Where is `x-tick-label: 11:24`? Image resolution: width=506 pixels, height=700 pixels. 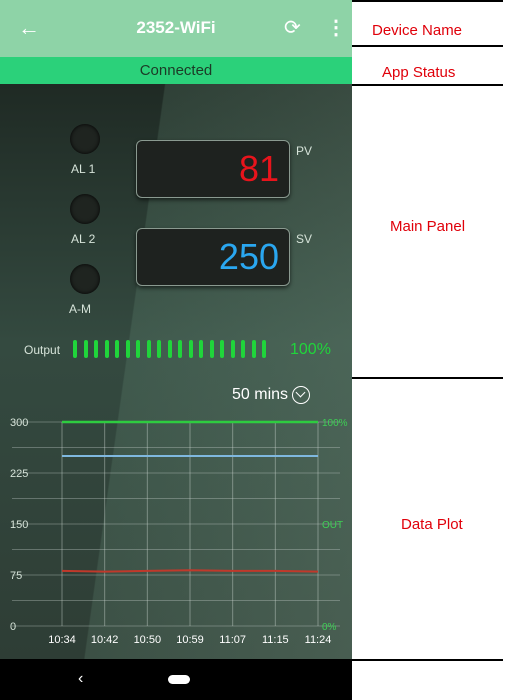 x-tick-label: 11:24 is located at coordinates (318, 640).